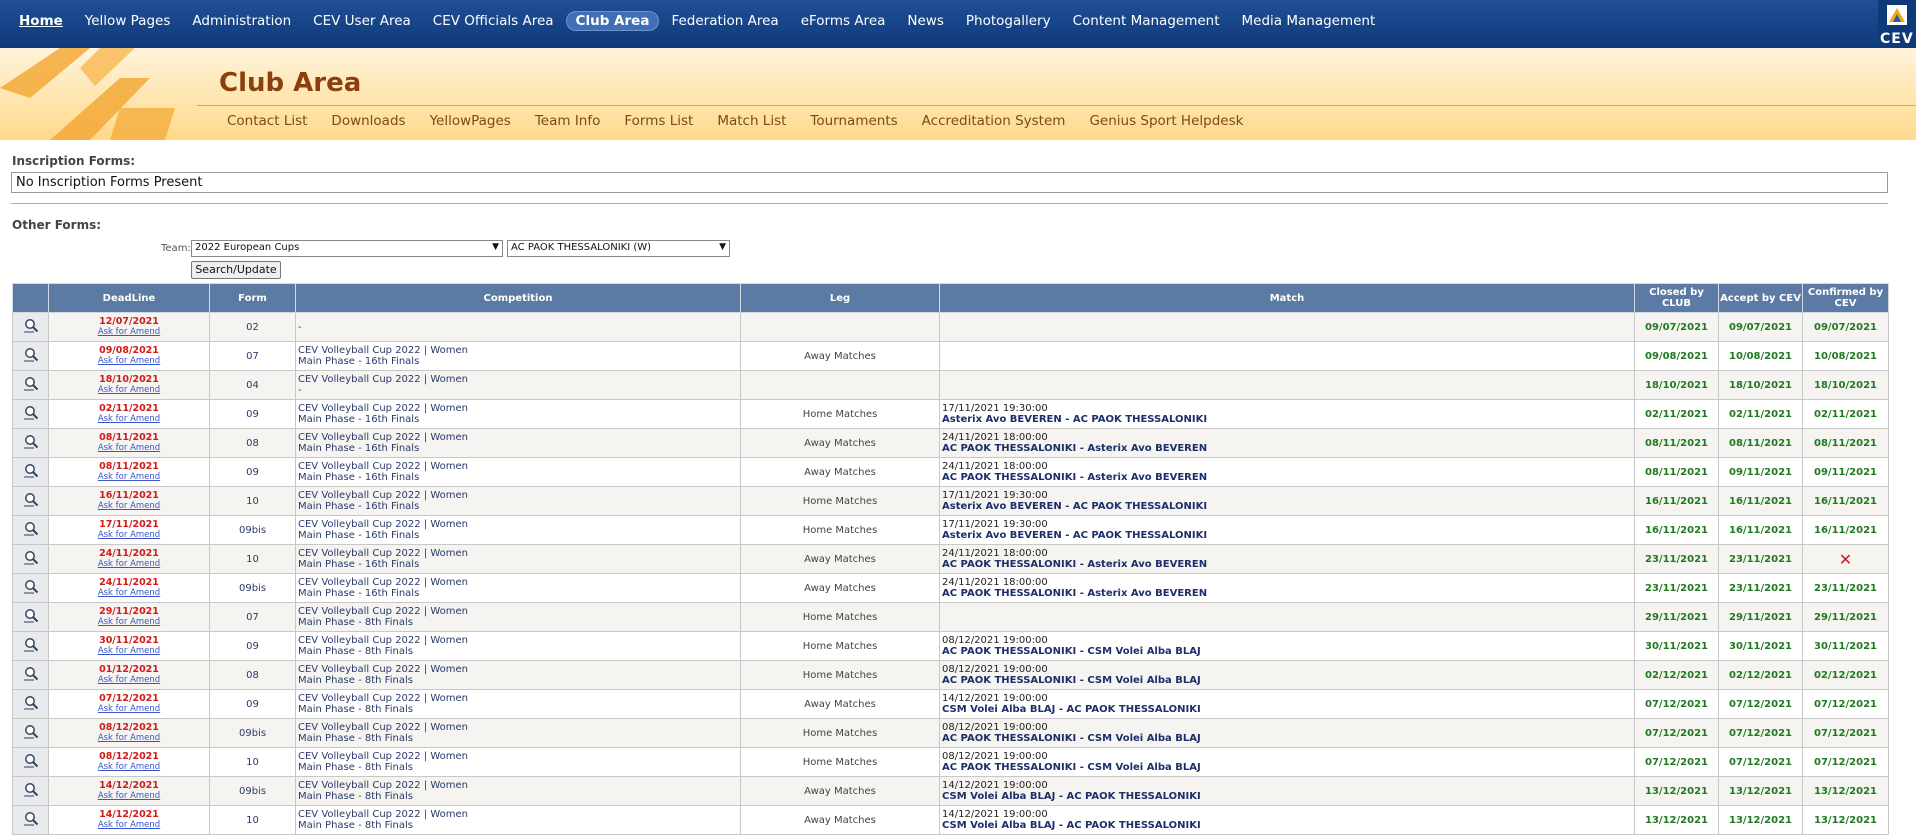  I want to click on nav-item-administration: Administration, so click(241, 21).